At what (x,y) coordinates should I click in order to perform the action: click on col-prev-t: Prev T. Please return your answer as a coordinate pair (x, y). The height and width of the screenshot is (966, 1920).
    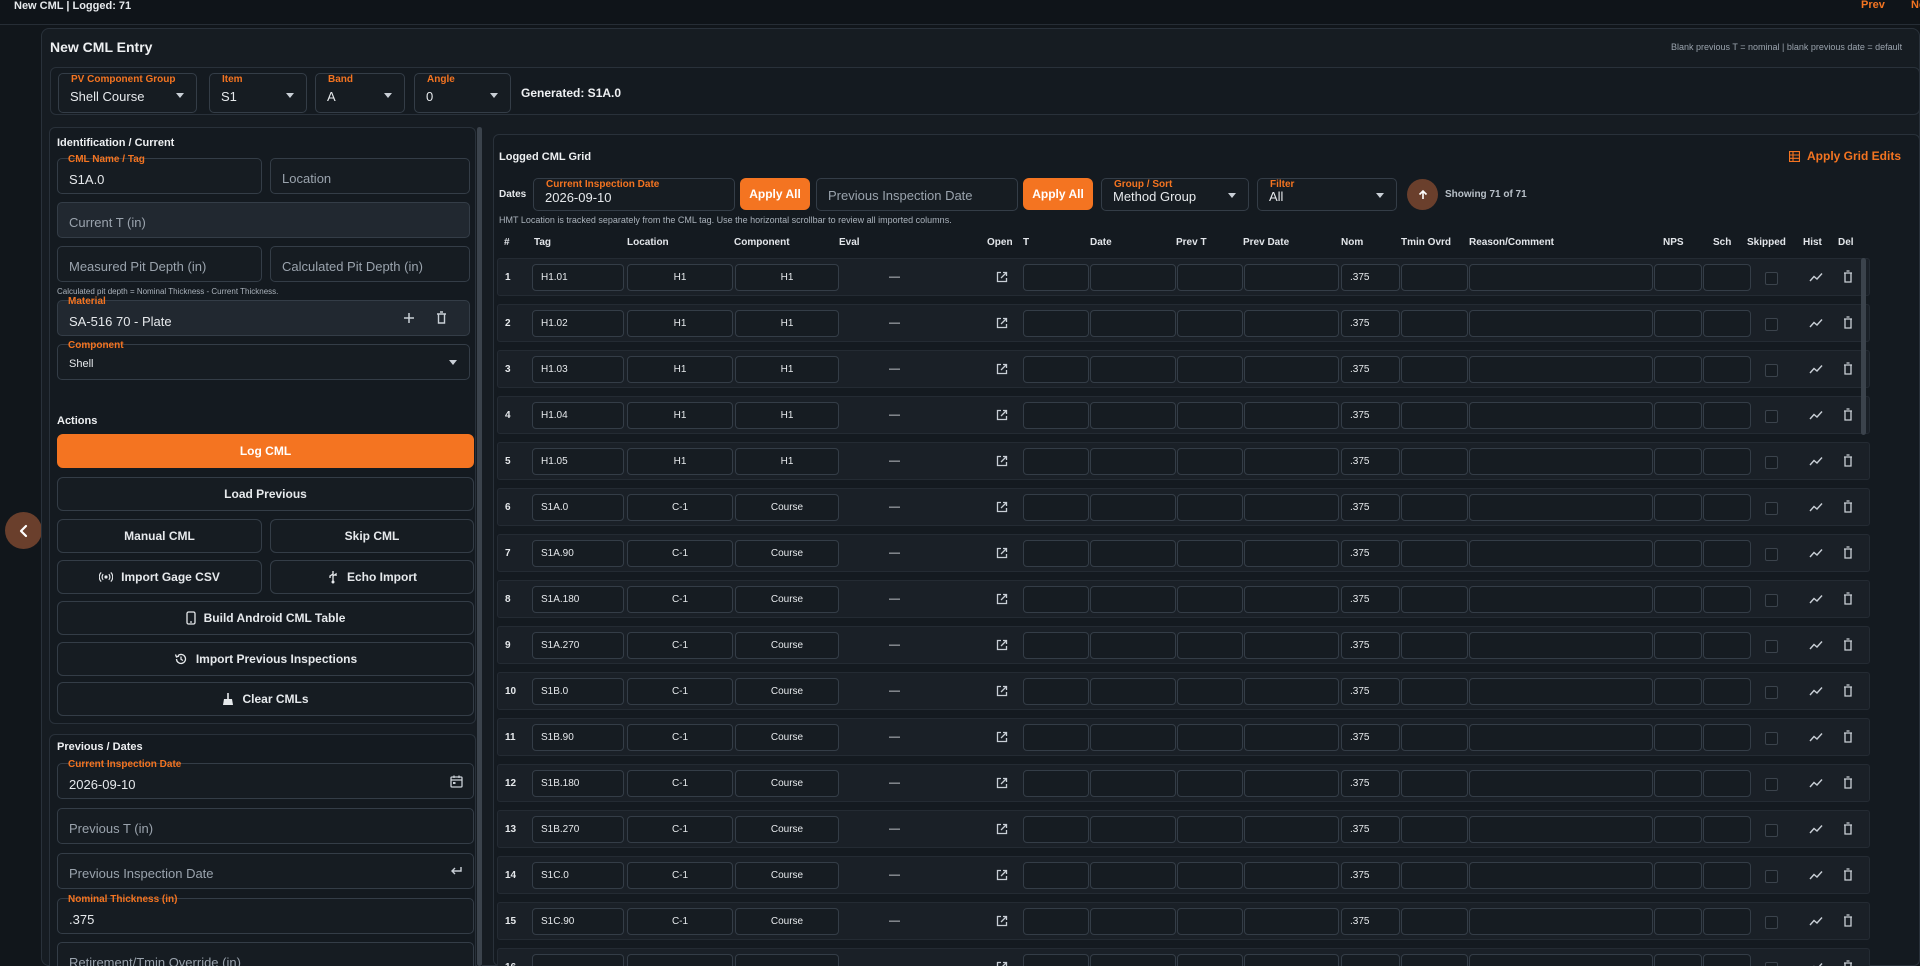
    Looking at the image, I should click on (1191, 242).